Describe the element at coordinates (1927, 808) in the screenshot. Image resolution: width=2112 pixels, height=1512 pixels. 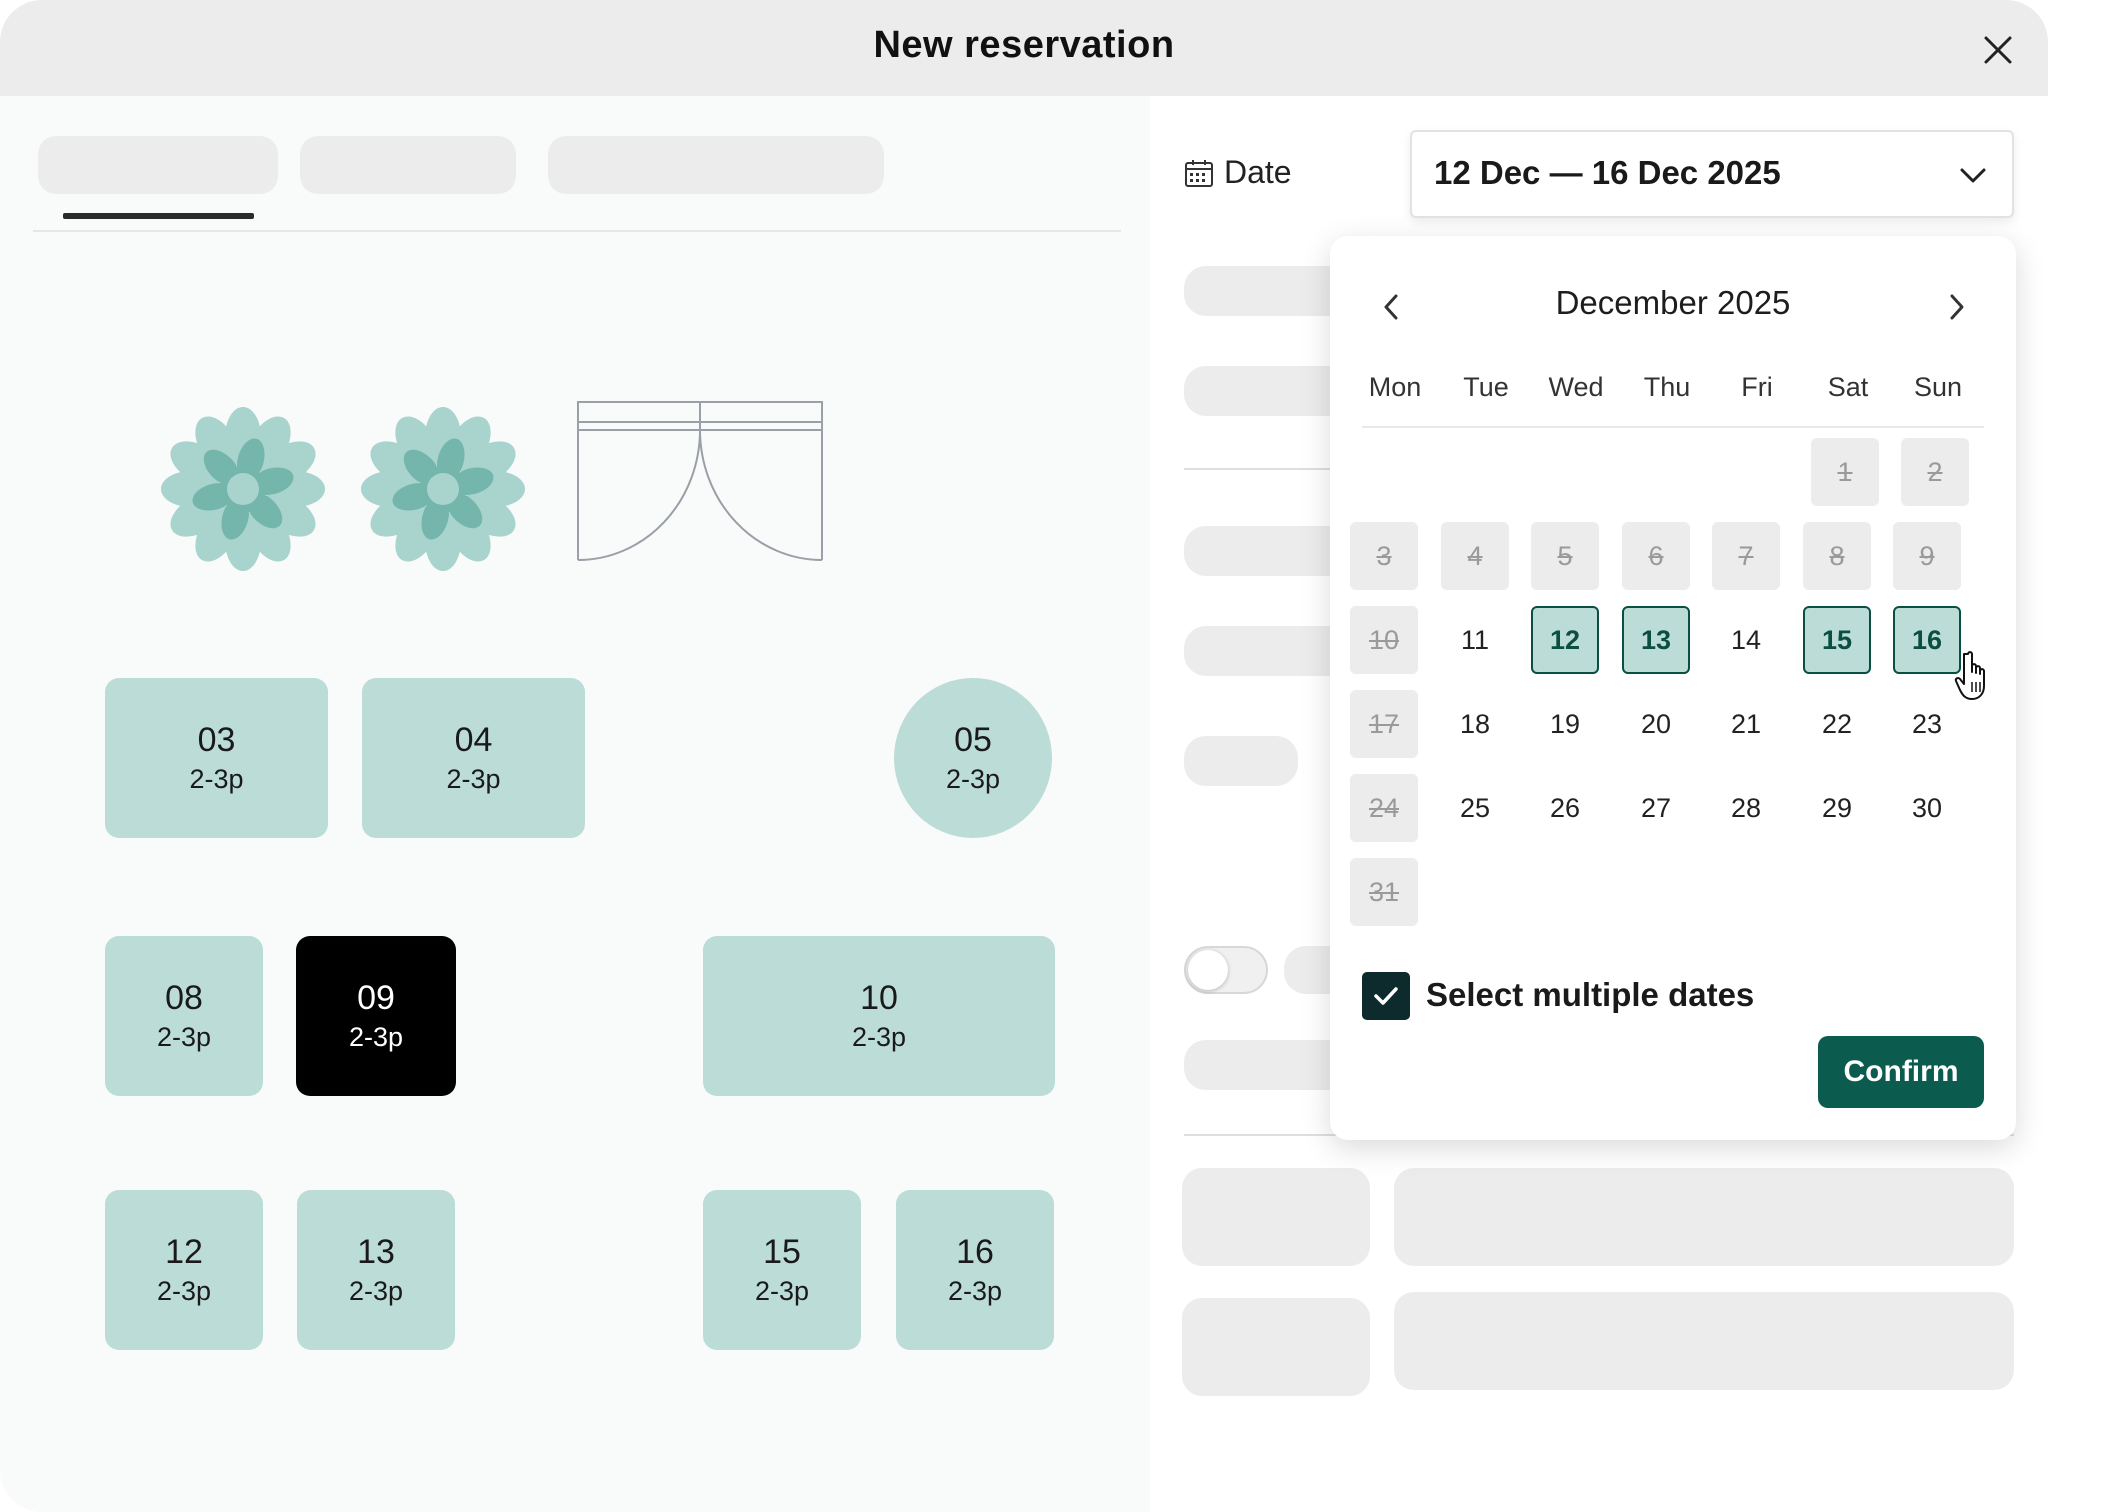
I see `calendar-day: 30` at that location.